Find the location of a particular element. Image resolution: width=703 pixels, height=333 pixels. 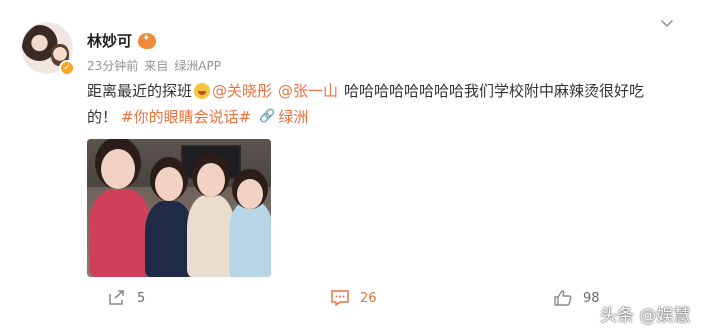

link-icon: 🔗 is located at coordinates (267, 116).